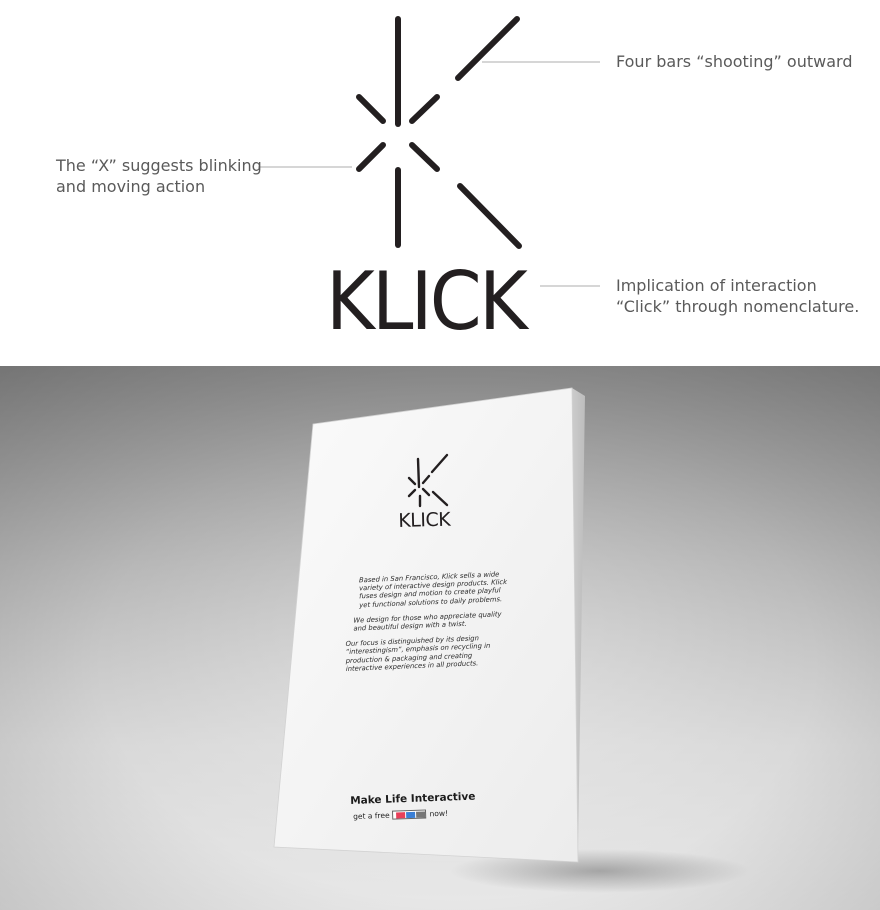 The height and width of the screenshot is (910, 880). What do you see at coordinates (439, 813) in the screenshot?
I see `card-cta-after: now!` at bounding box center [439, 813].